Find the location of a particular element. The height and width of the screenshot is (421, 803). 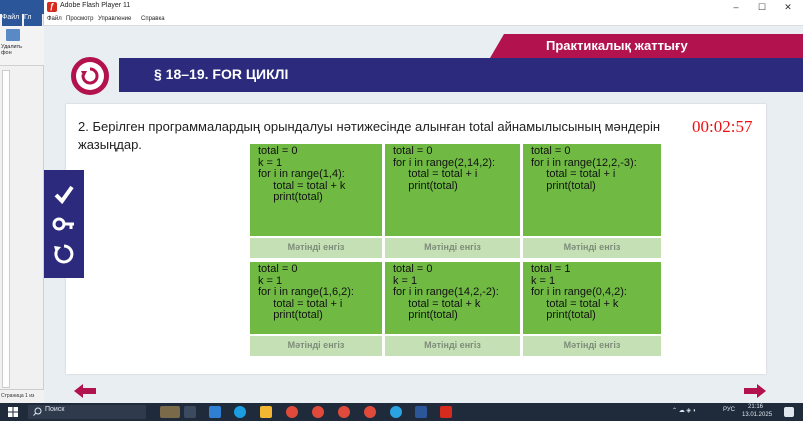

remove-background-icon is located at coordinates (13, 35).